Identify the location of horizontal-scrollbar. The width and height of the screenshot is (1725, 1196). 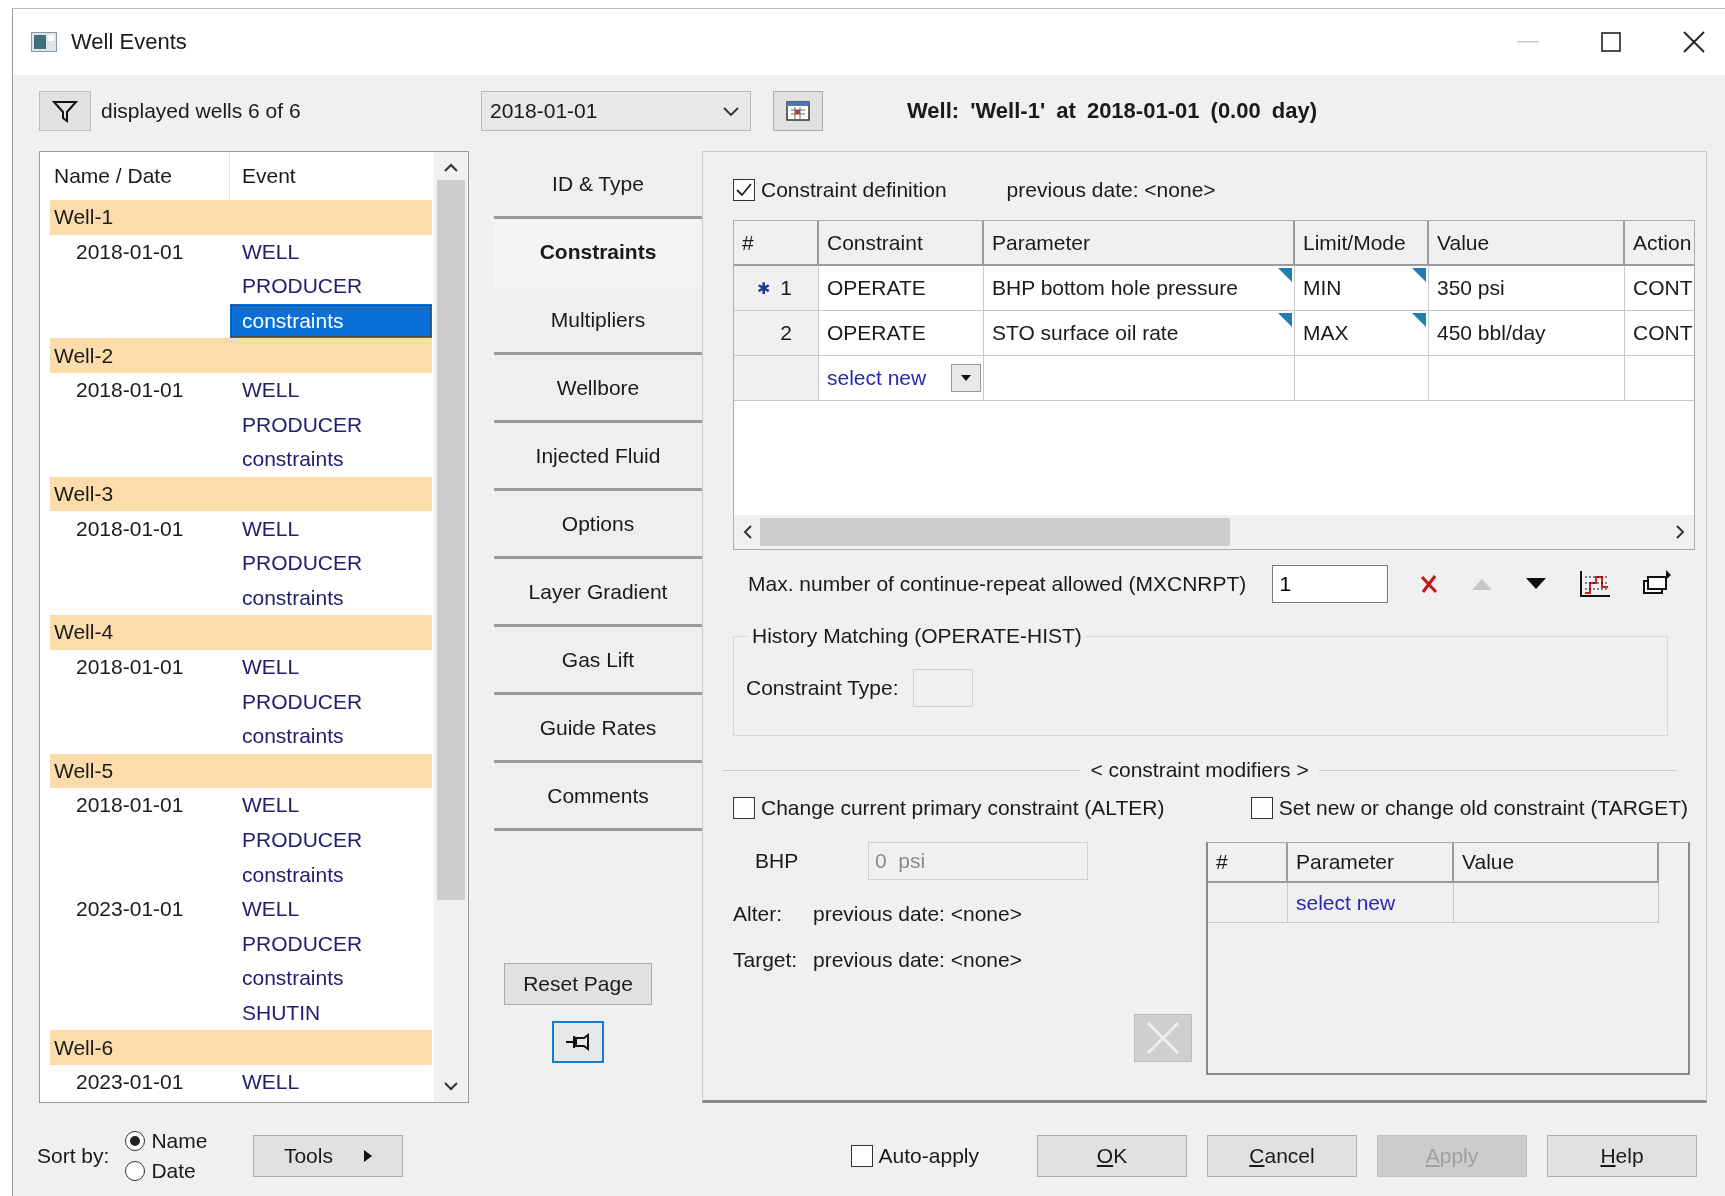
(1214, 532).